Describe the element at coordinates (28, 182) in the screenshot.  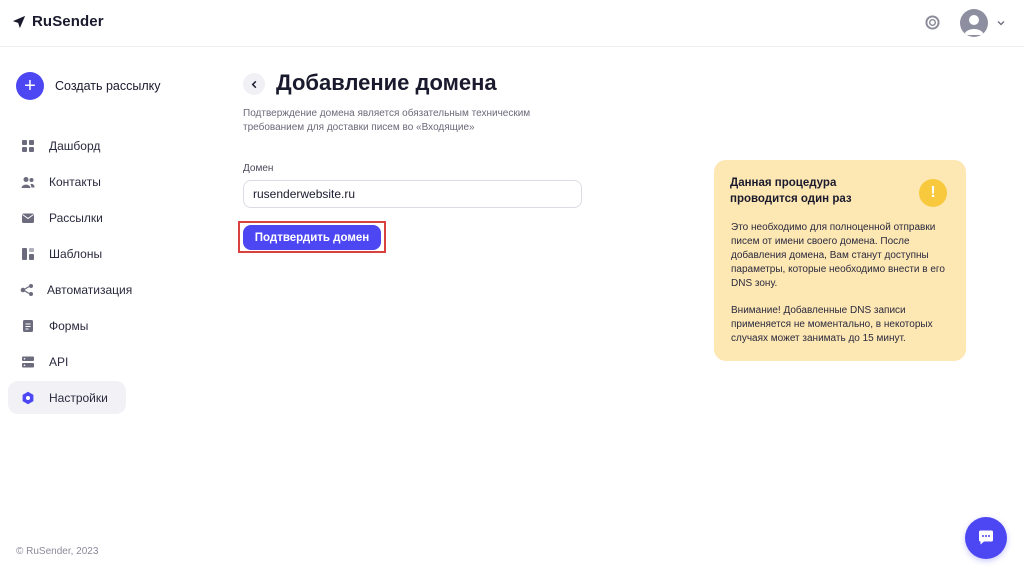
I see `contacts-icon` at that location.